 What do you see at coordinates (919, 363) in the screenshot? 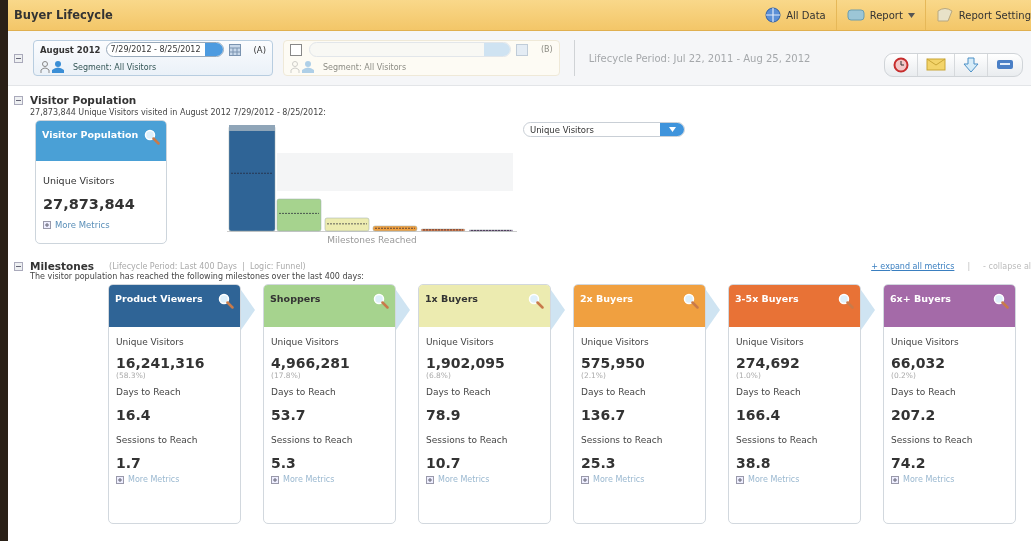
I see `metric-value: 66,032` at bounding box center [919, 363].